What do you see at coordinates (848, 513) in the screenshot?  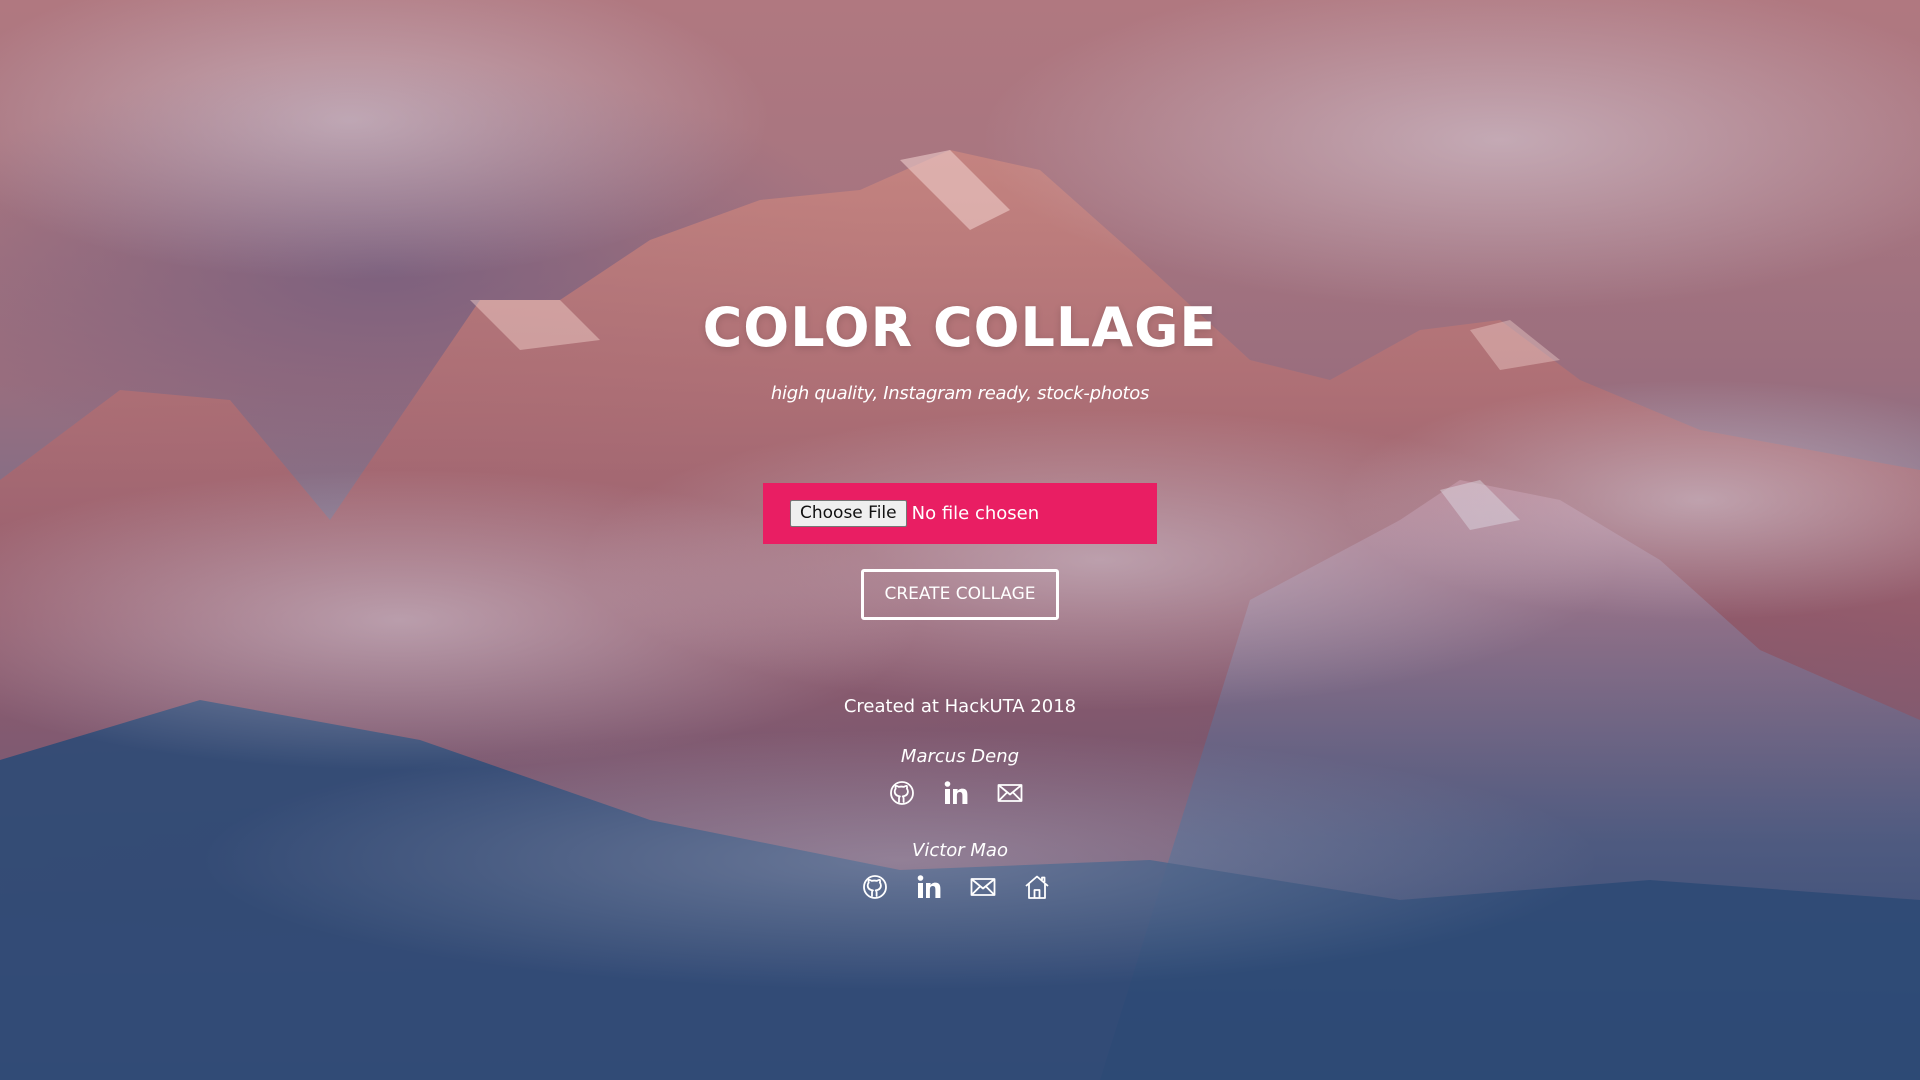 I see `choose-file-button: Choose File` at bounding box center [848, 513].